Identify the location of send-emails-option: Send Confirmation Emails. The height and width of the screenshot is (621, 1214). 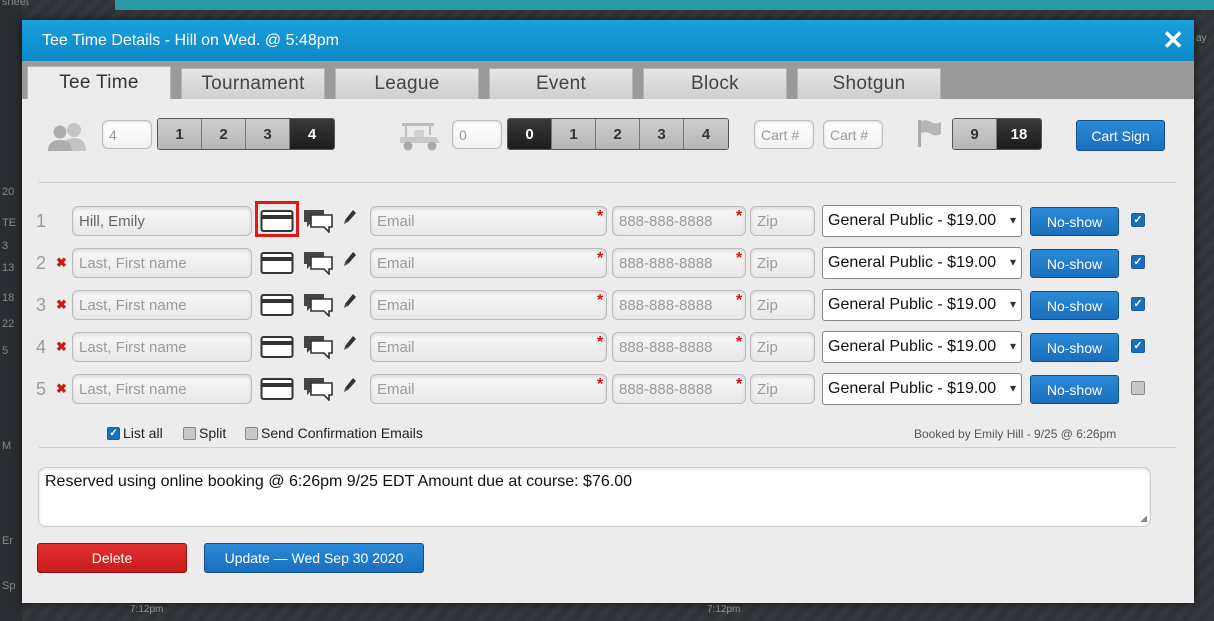
(334, 433).